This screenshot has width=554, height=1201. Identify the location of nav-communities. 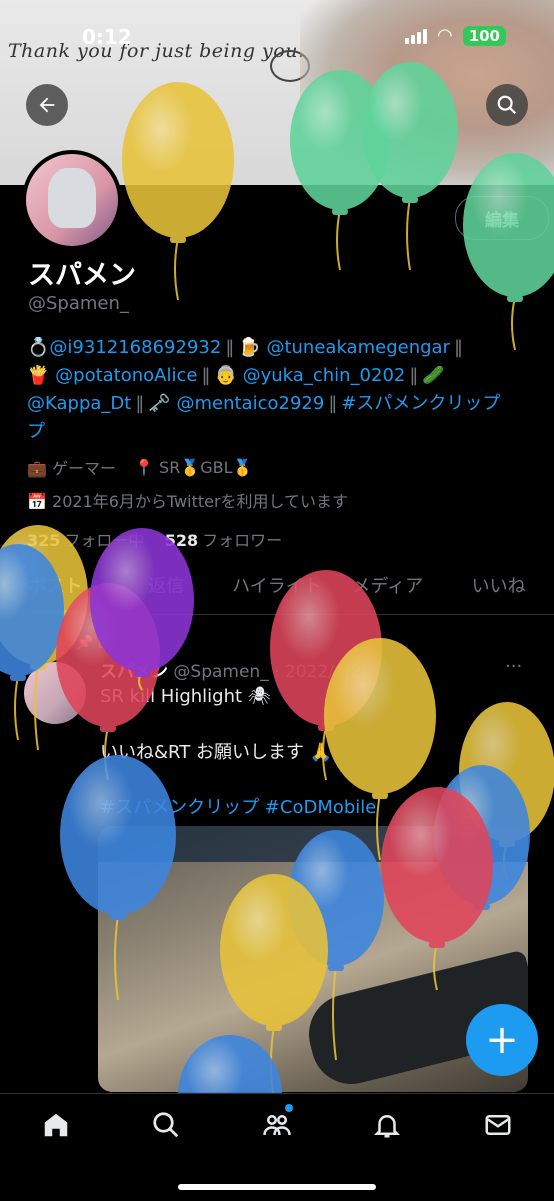
(277, 1130).